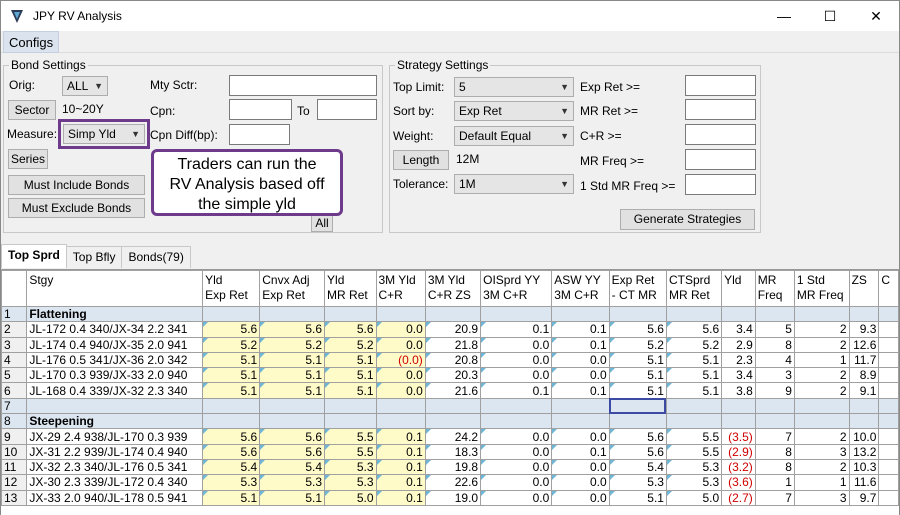  Describe the element at coordinates (347, 109) in the screenshot. I see `cpn-to-input` at that location.